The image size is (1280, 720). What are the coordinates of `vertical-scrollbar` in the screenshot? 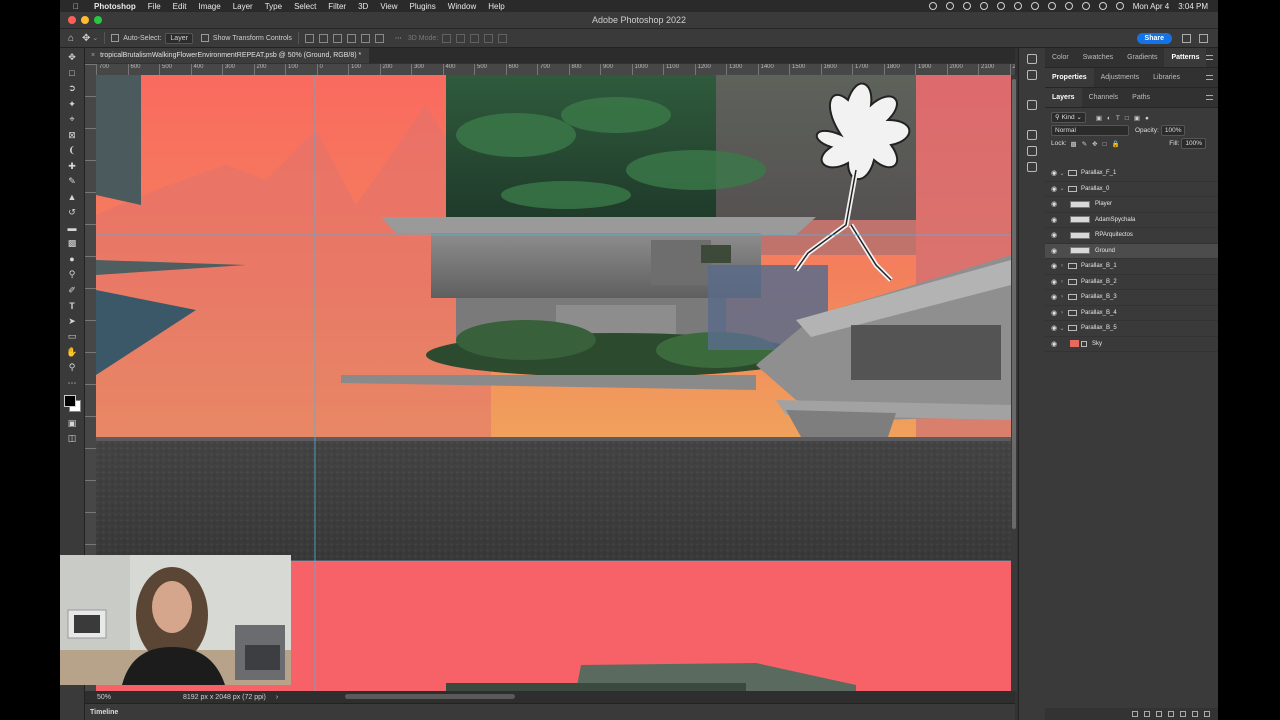 It's located at (1014, 383).